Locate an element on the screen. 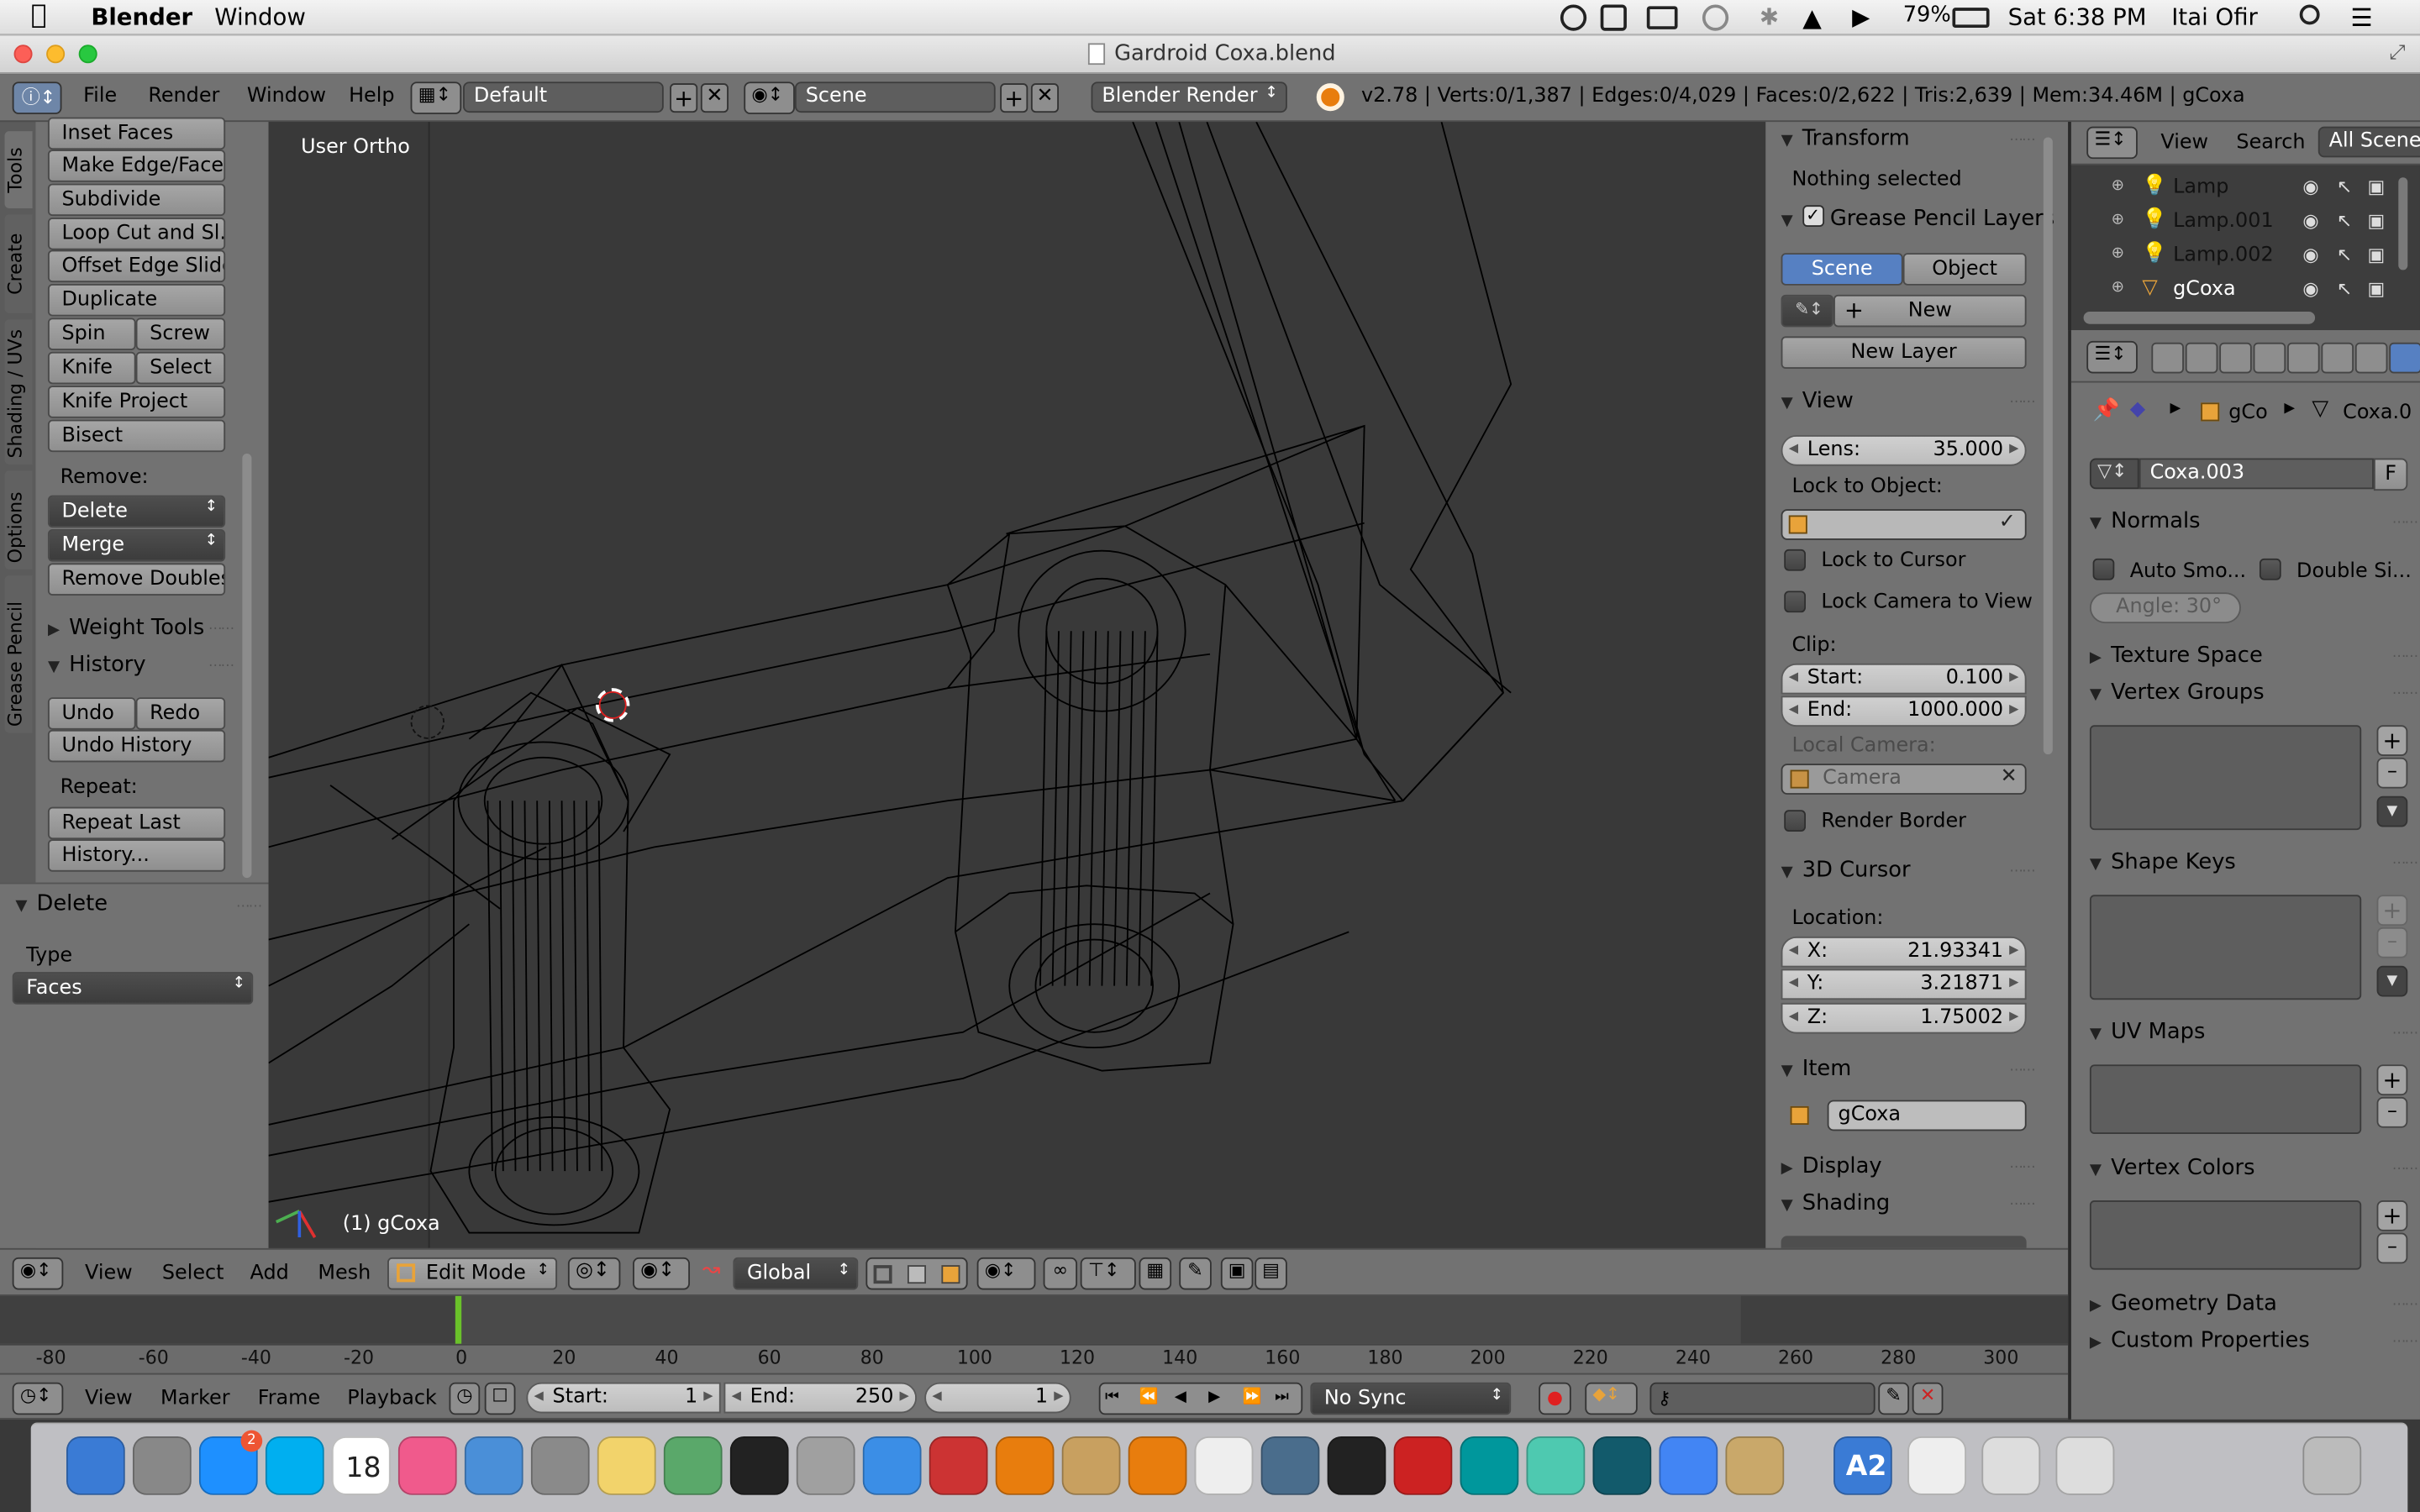  outliner-filter-select: All Scenes is located at coordinates (2368, 142).